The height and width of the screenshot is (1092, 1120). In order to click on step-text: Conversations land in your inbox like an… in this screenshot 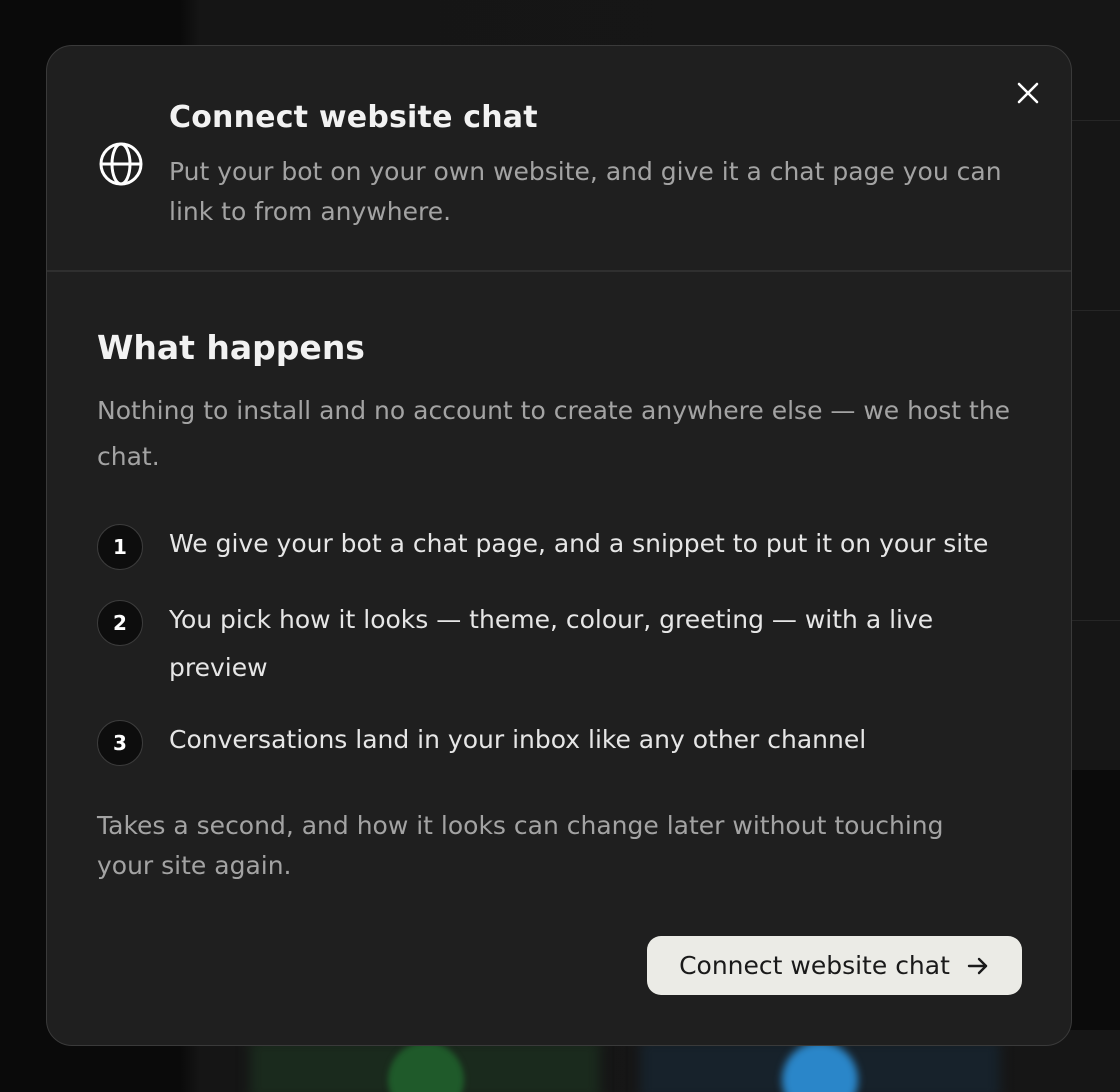, I will do `click(518, 739)`.